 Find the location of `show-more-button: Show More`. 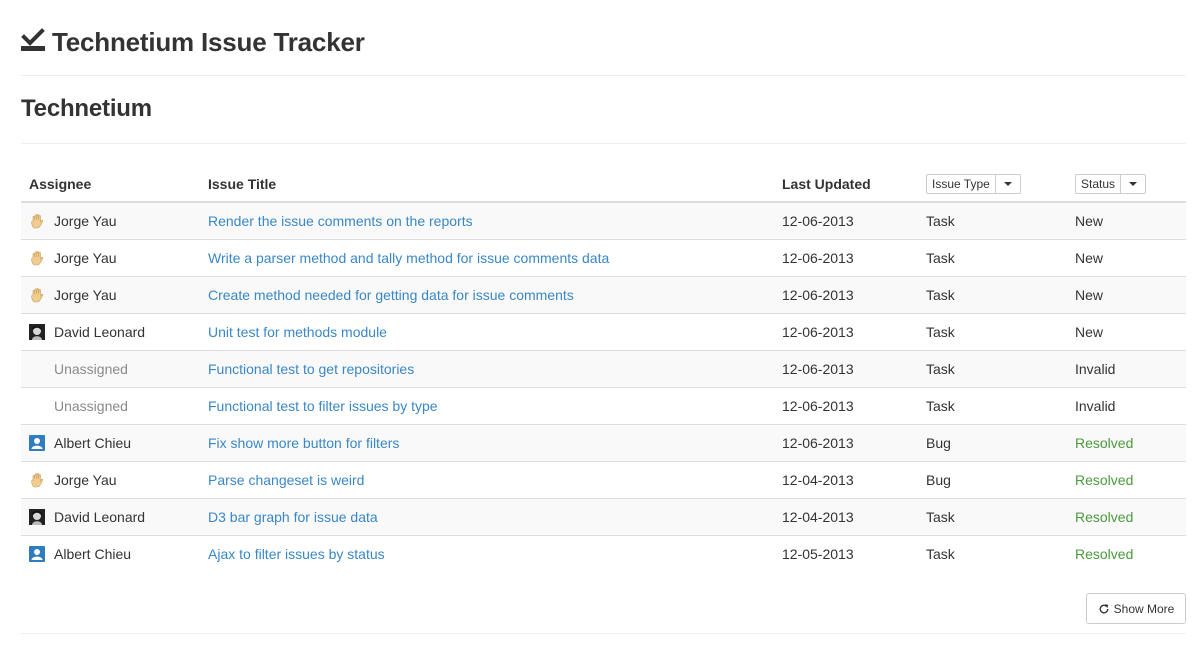

show-more-button: Show More is located at coordinates (1136, 608).